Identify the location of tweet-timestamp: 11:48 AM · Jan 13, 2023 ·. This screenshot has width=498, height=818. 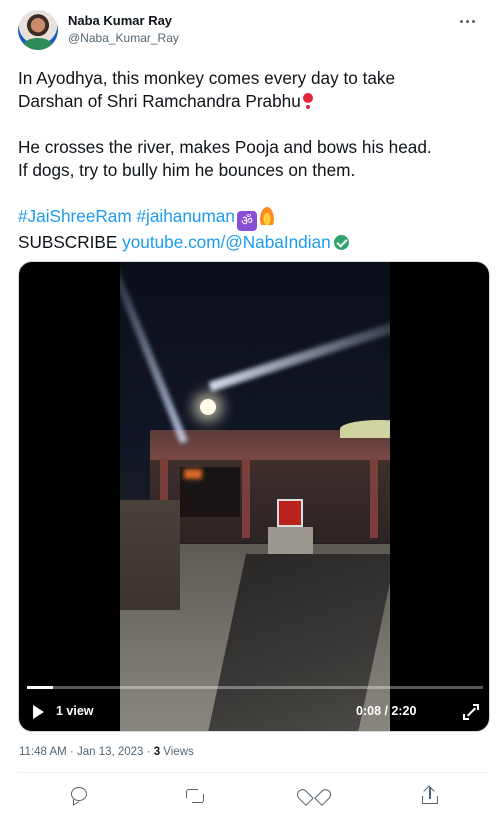
(86, 752).